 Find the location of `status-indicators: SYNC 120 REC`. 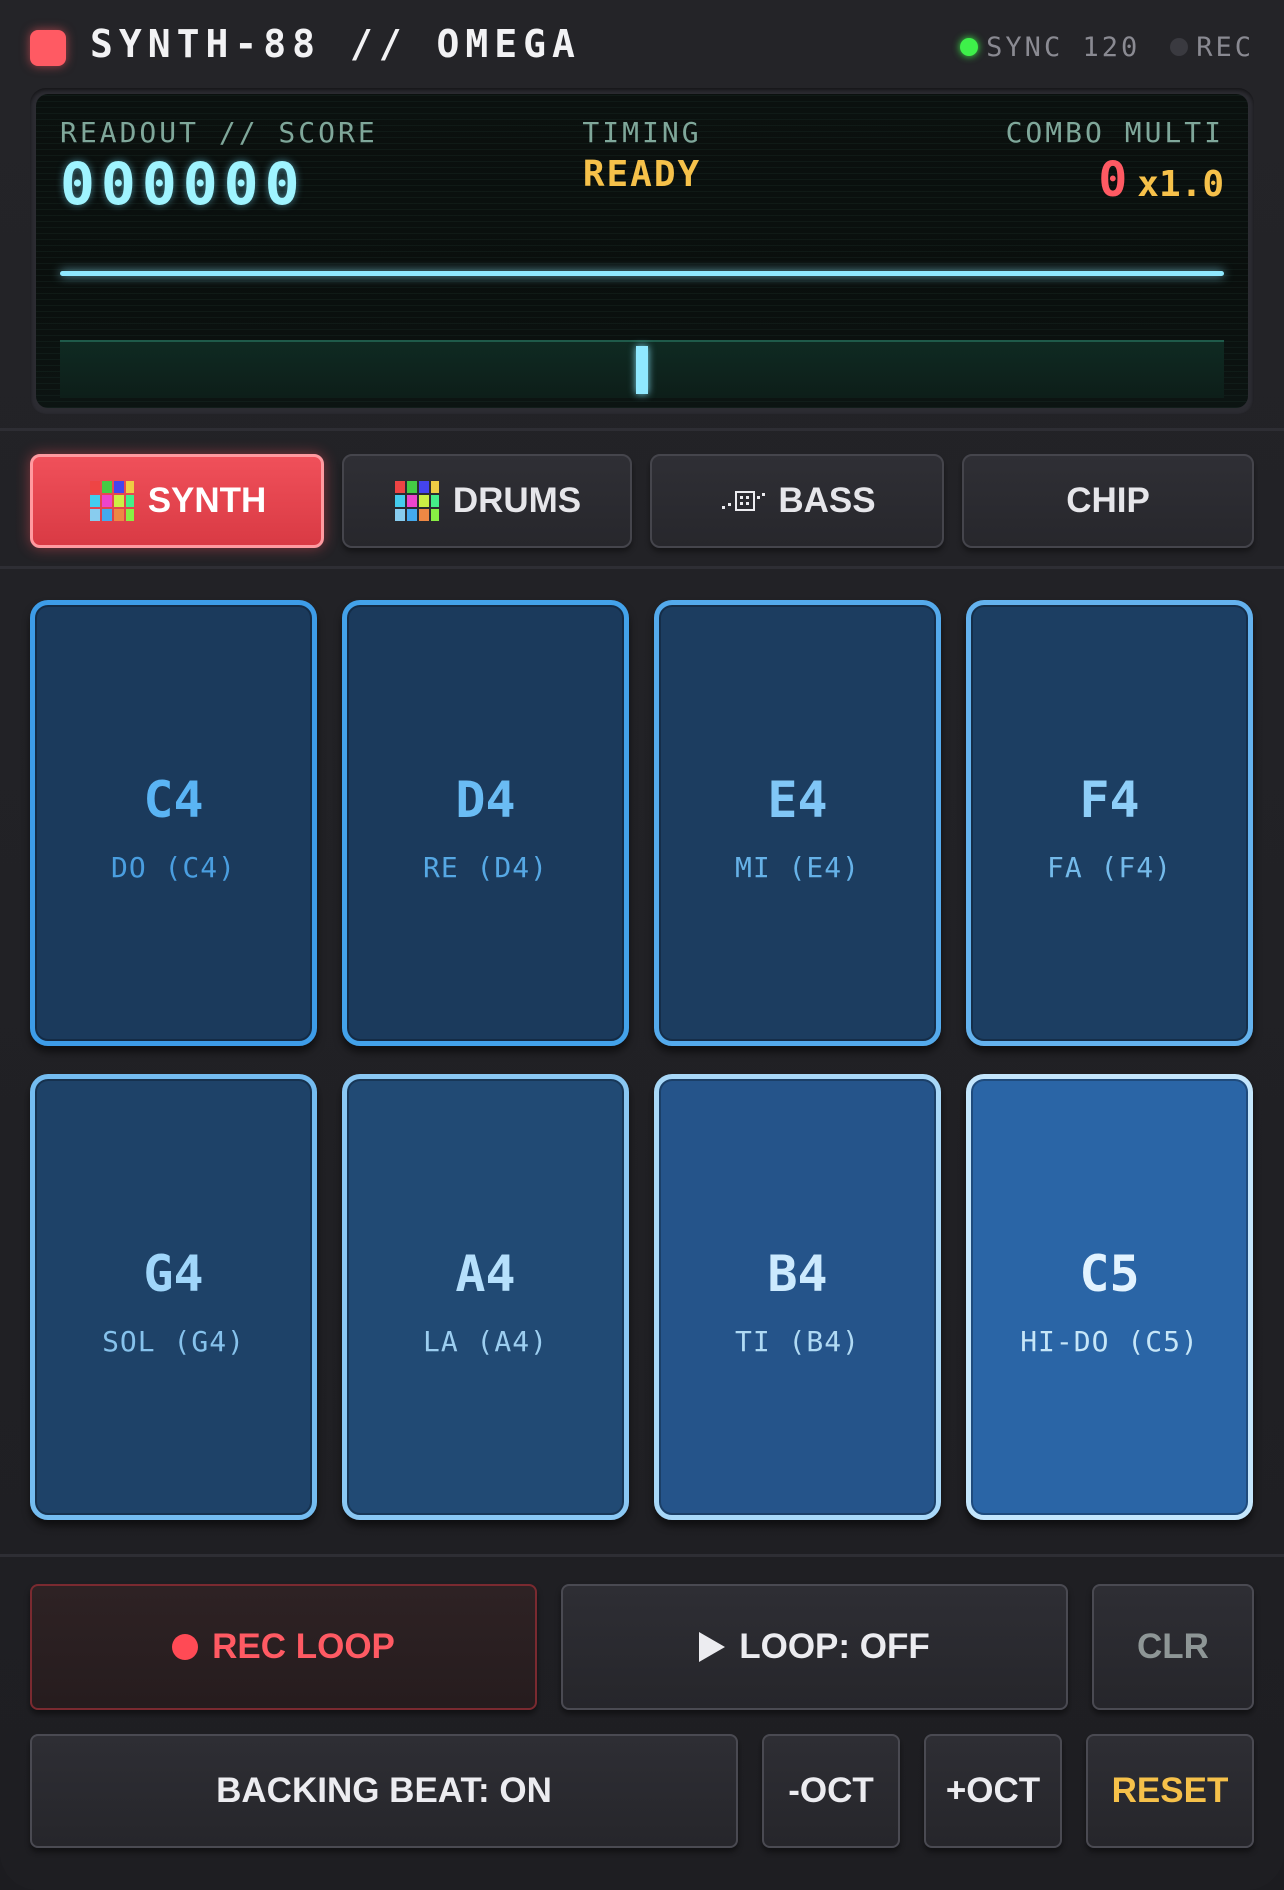

status-indicators: SYNC 120 REC is located at coordinates (1107, 47).